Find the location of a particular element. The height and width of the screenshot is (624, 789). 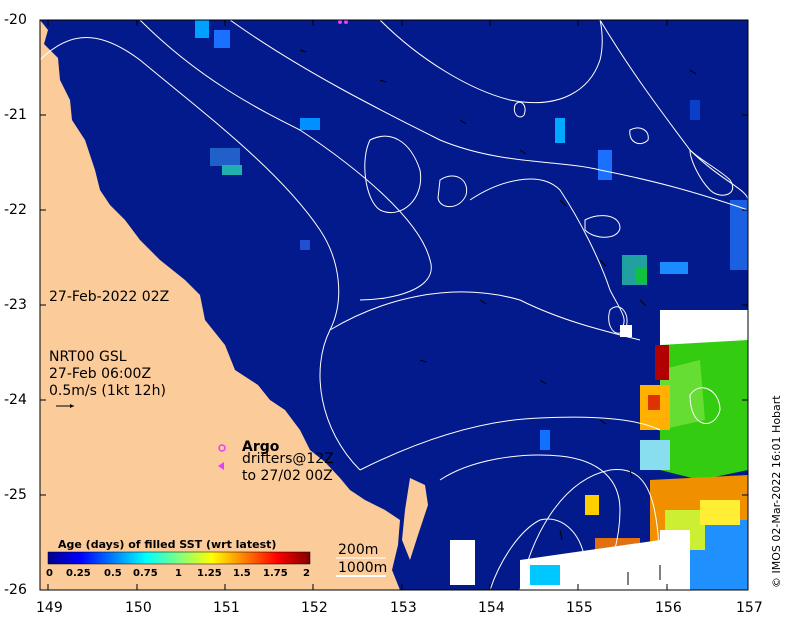

y-tick-label: -21 is located at coordinates (15, 115).